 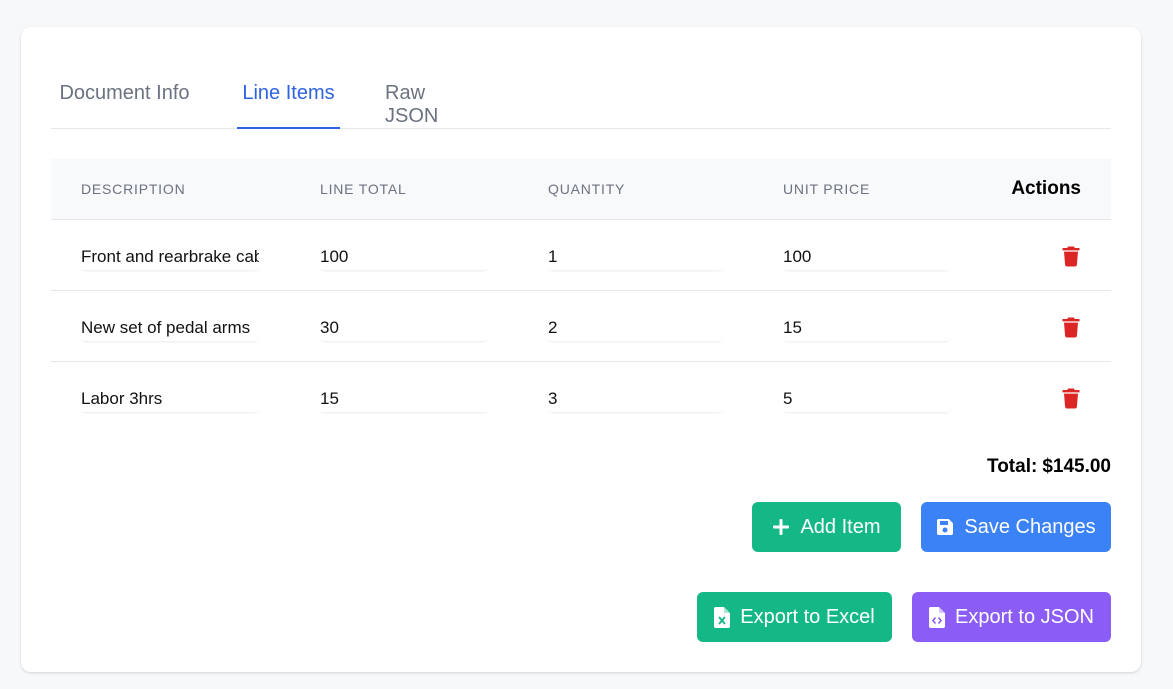 What do you see at coordinates (722, 617) in the screenshot?
I see `file-excel-icon` at bounding box center [722, 617].